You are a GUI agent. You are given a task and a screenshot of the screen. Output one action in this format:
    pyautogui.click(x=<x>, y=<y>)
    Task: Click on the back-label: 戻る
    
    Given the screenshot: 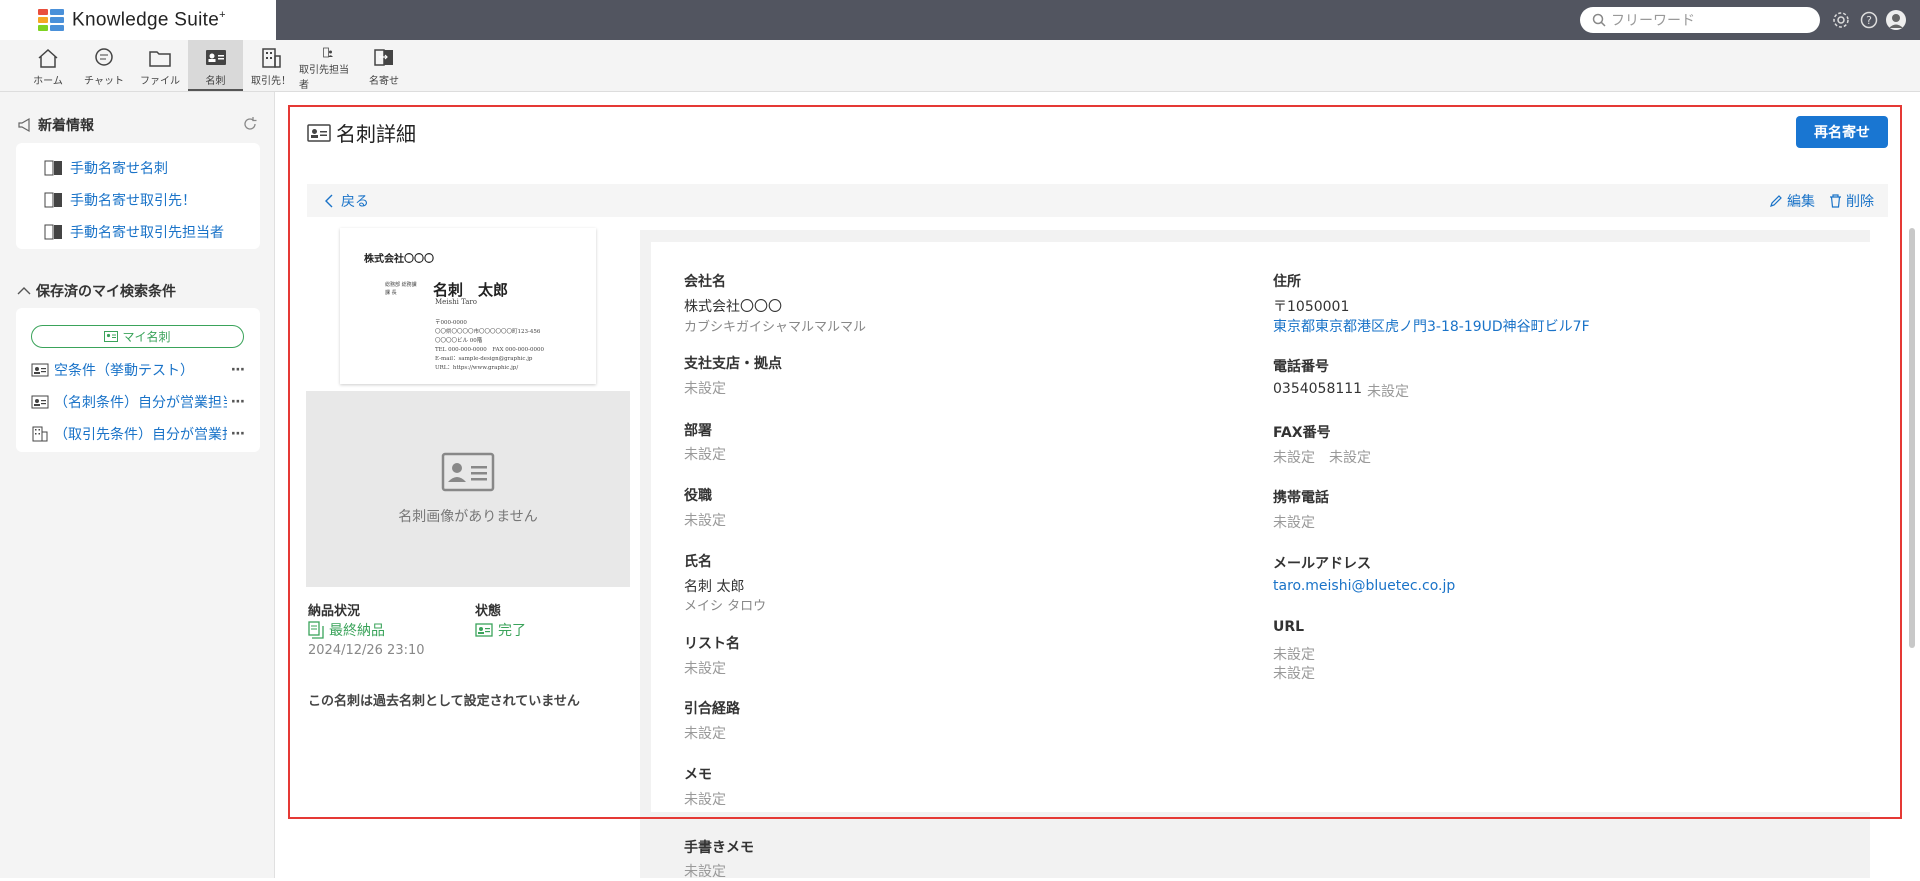 What is the action you would take?
    pyautogui.click(x=355, y=201)
    